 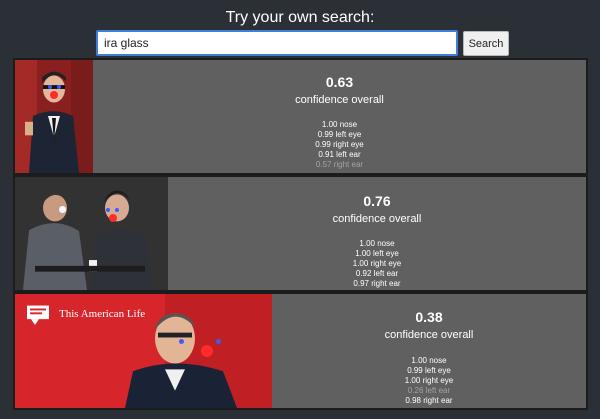 I want to click on overall-score: 0.38, so click(x=429, y=317).